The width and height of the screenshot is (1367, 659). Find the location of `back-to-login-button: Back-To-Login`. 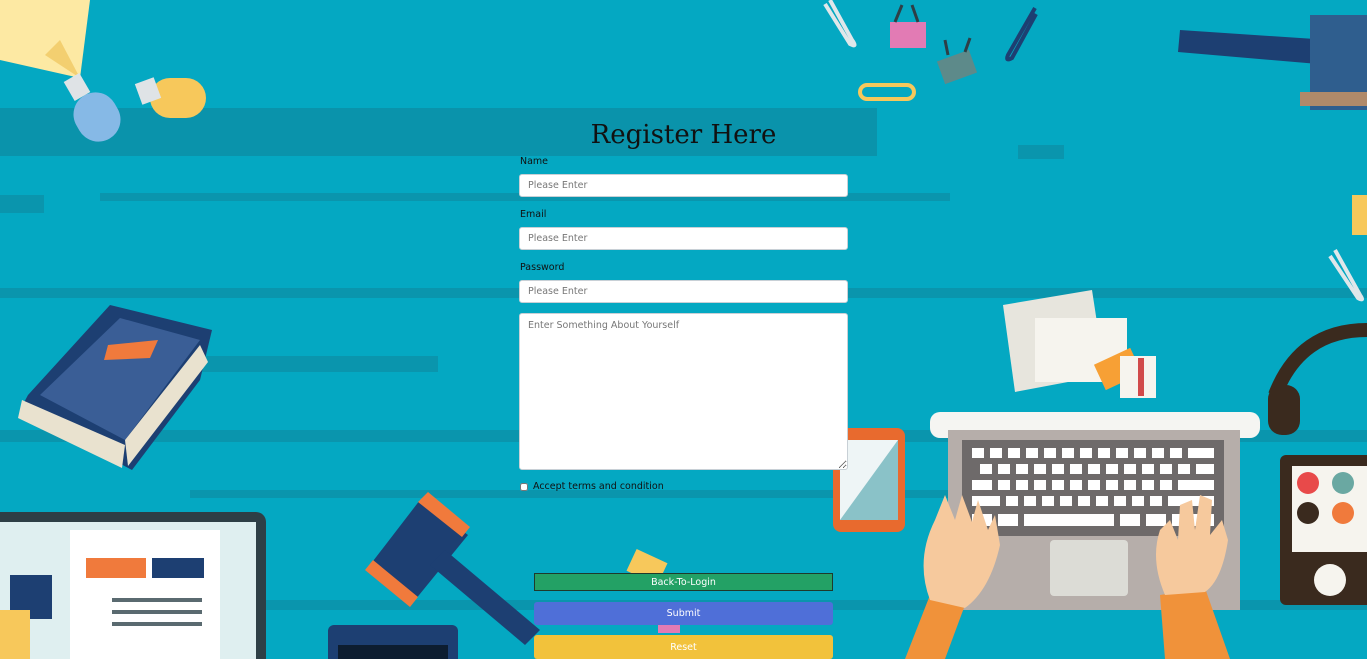

back-to-login-button: Back-To-Login is located at coordinates (683, 582).